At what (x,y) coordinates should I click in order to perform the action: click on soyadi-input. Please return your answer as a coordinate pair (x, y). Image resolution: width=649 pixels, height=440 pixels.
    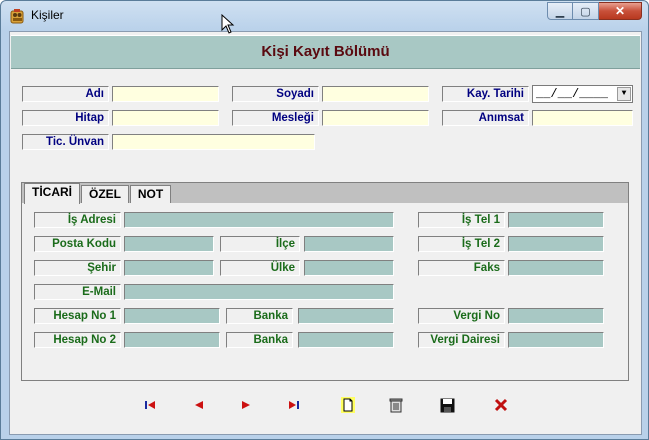
    Looking at the image, I should click on (375, 94).